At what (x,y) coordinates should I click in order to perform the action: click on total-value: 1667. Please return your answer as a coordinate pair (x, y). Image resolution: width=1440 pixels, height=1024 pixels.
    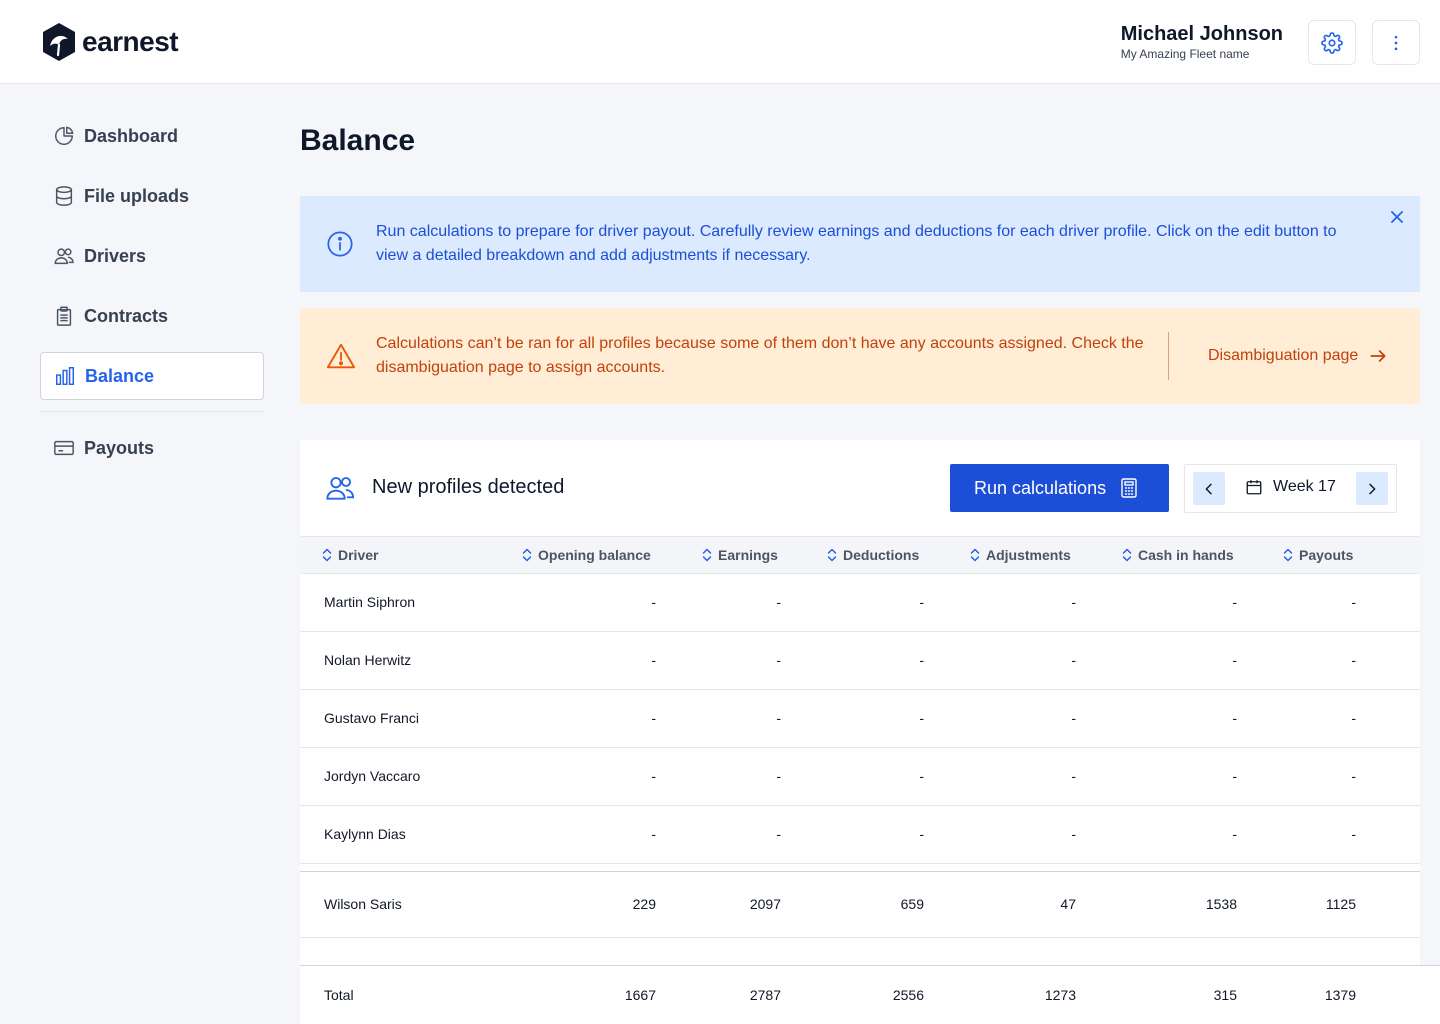
    Looking at the image, I should click on (640, 995).